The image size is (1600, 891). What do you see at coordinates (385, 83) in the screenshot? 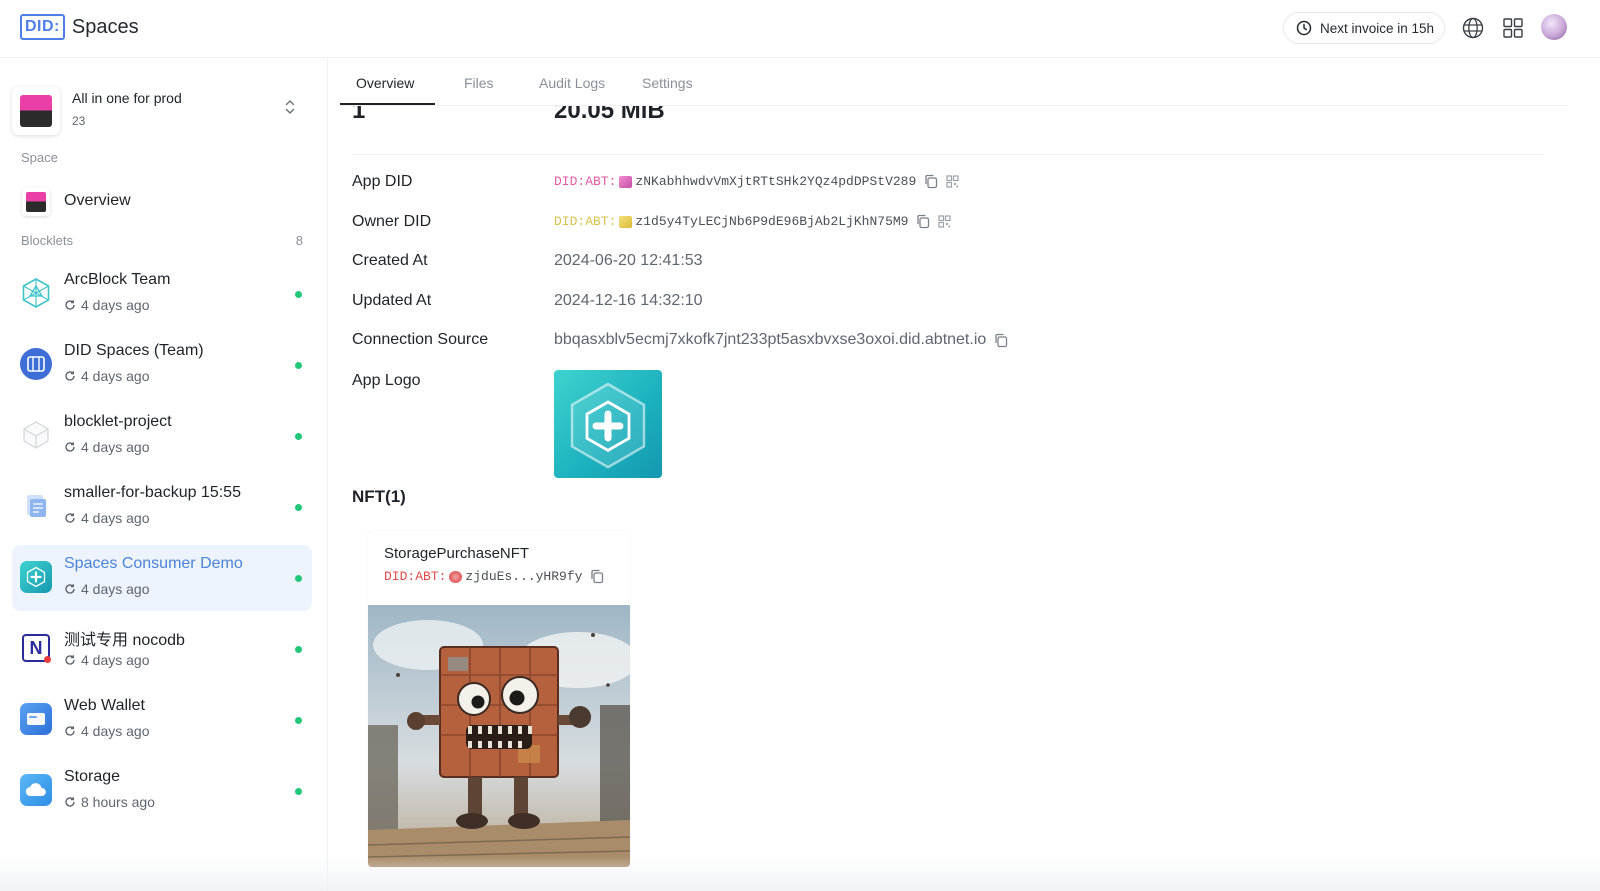
I see `tab-overview: Overview` at bounding box center [385, 83].